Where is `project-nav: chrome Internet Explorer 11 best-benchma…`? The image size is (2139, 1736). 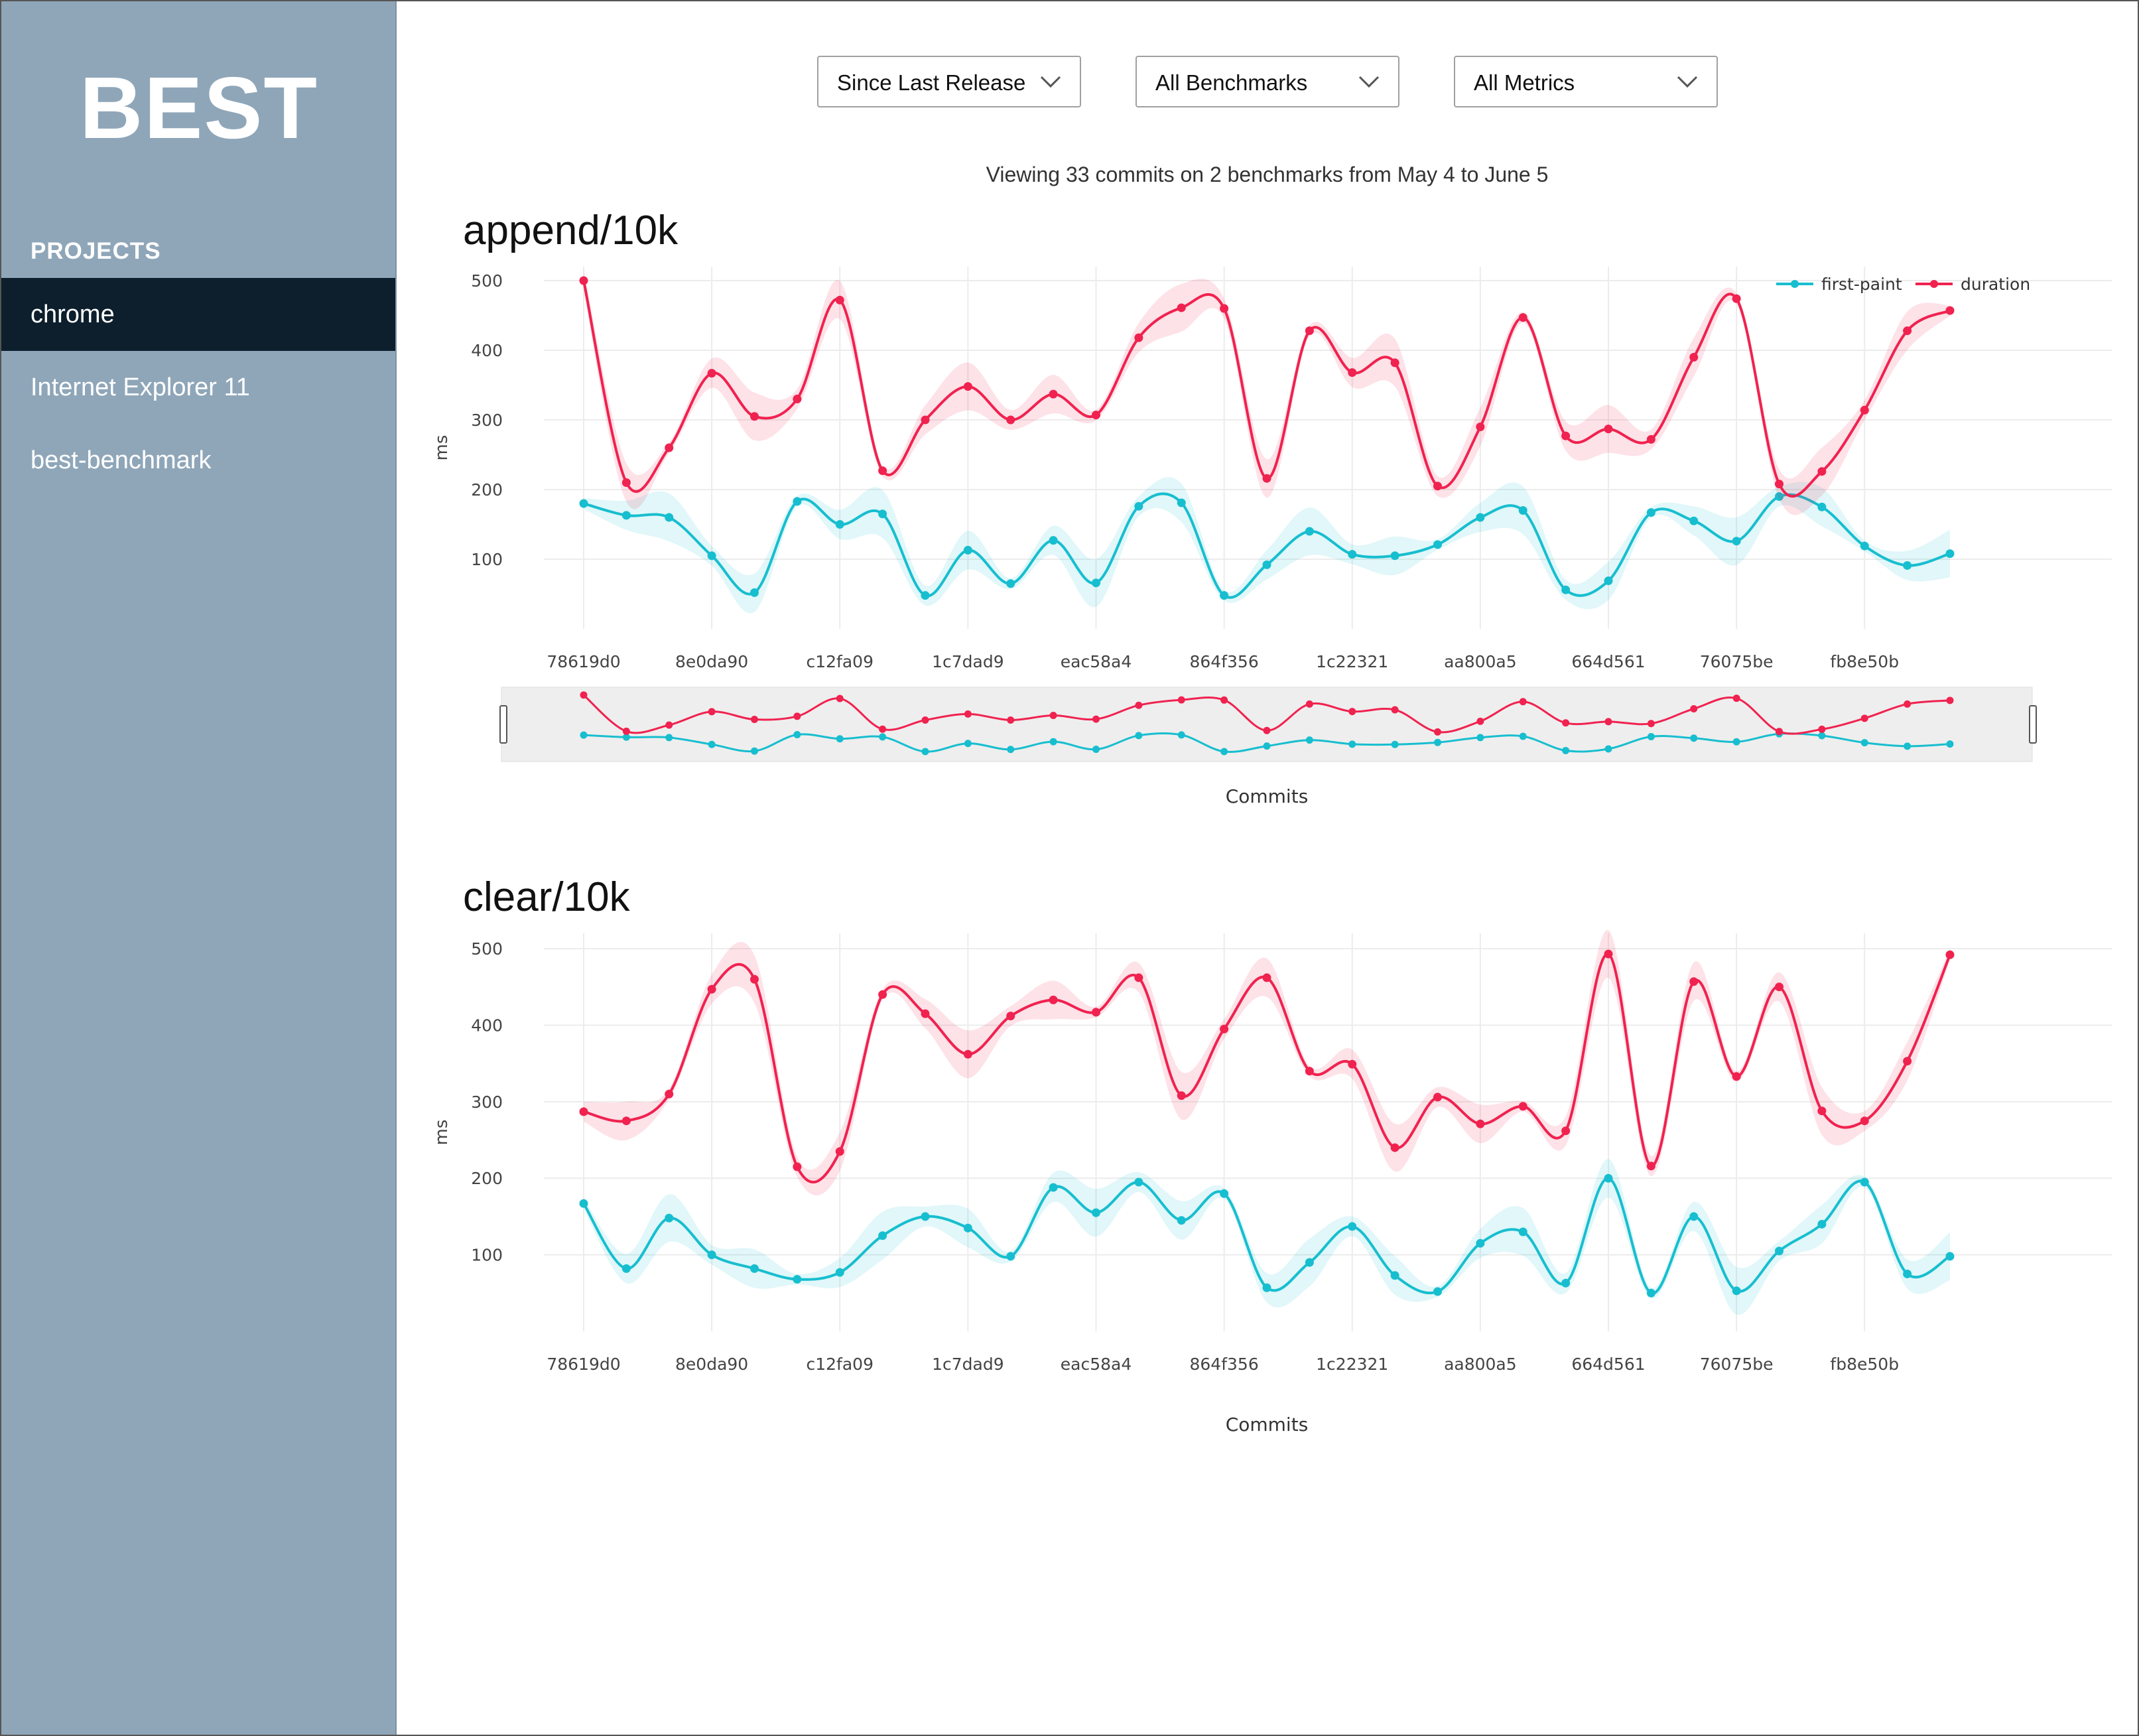
project-nav: chrome Internet Explorer 11 best-benchma… is located at coordinates (198, 387).